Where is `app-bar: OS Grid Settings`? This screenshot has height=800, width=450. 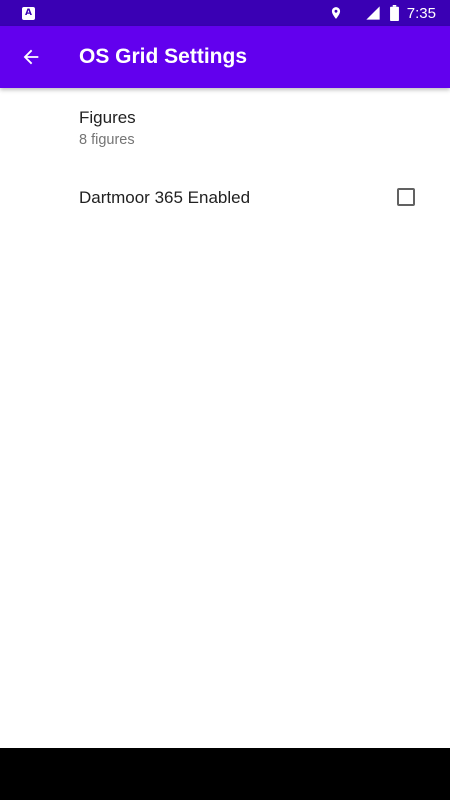
app-bar: OS Grid Settings is located at coordinates (225, 57).